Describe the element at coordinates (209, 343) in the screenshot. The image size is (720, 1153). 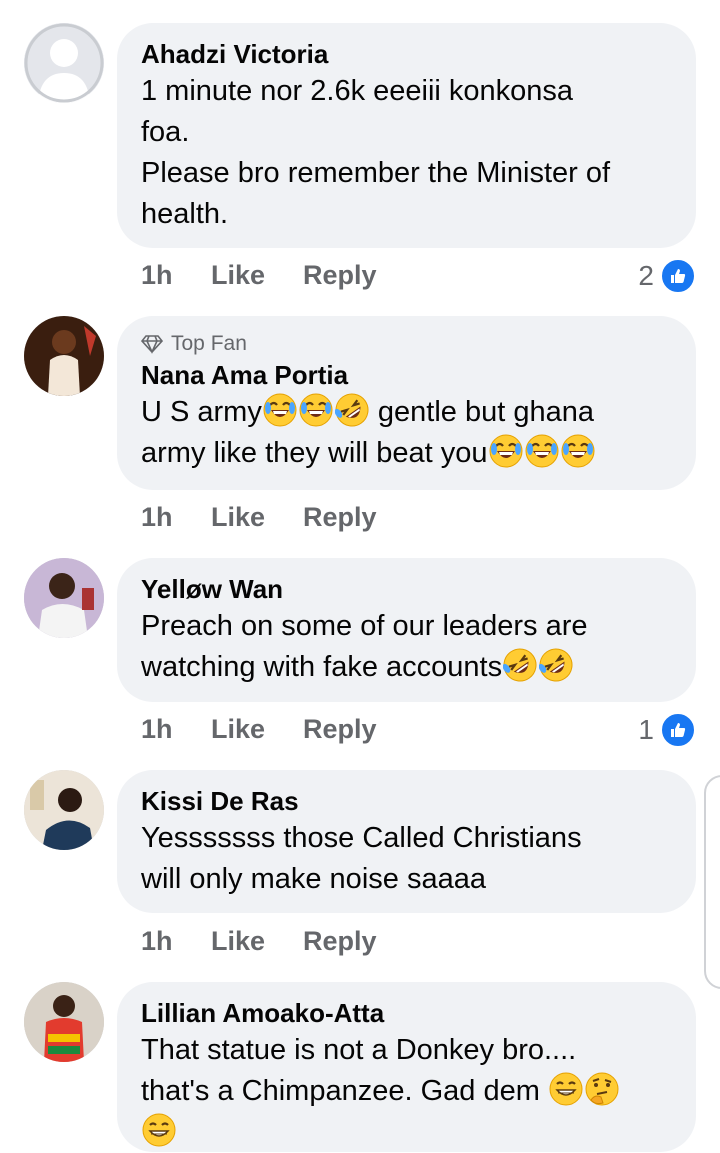
I see `badge-label: Top Fan` at that location.